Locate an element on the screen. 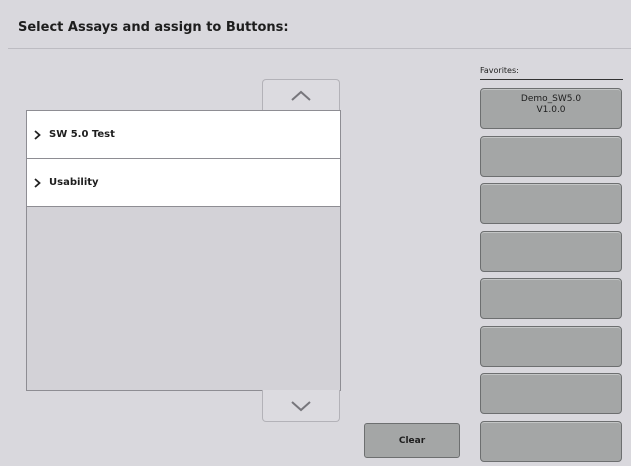 The height and width of the screenshot is (466, 631). favorite-button-line1: Demo_SW5.0 is located at coordinates (551, 99).